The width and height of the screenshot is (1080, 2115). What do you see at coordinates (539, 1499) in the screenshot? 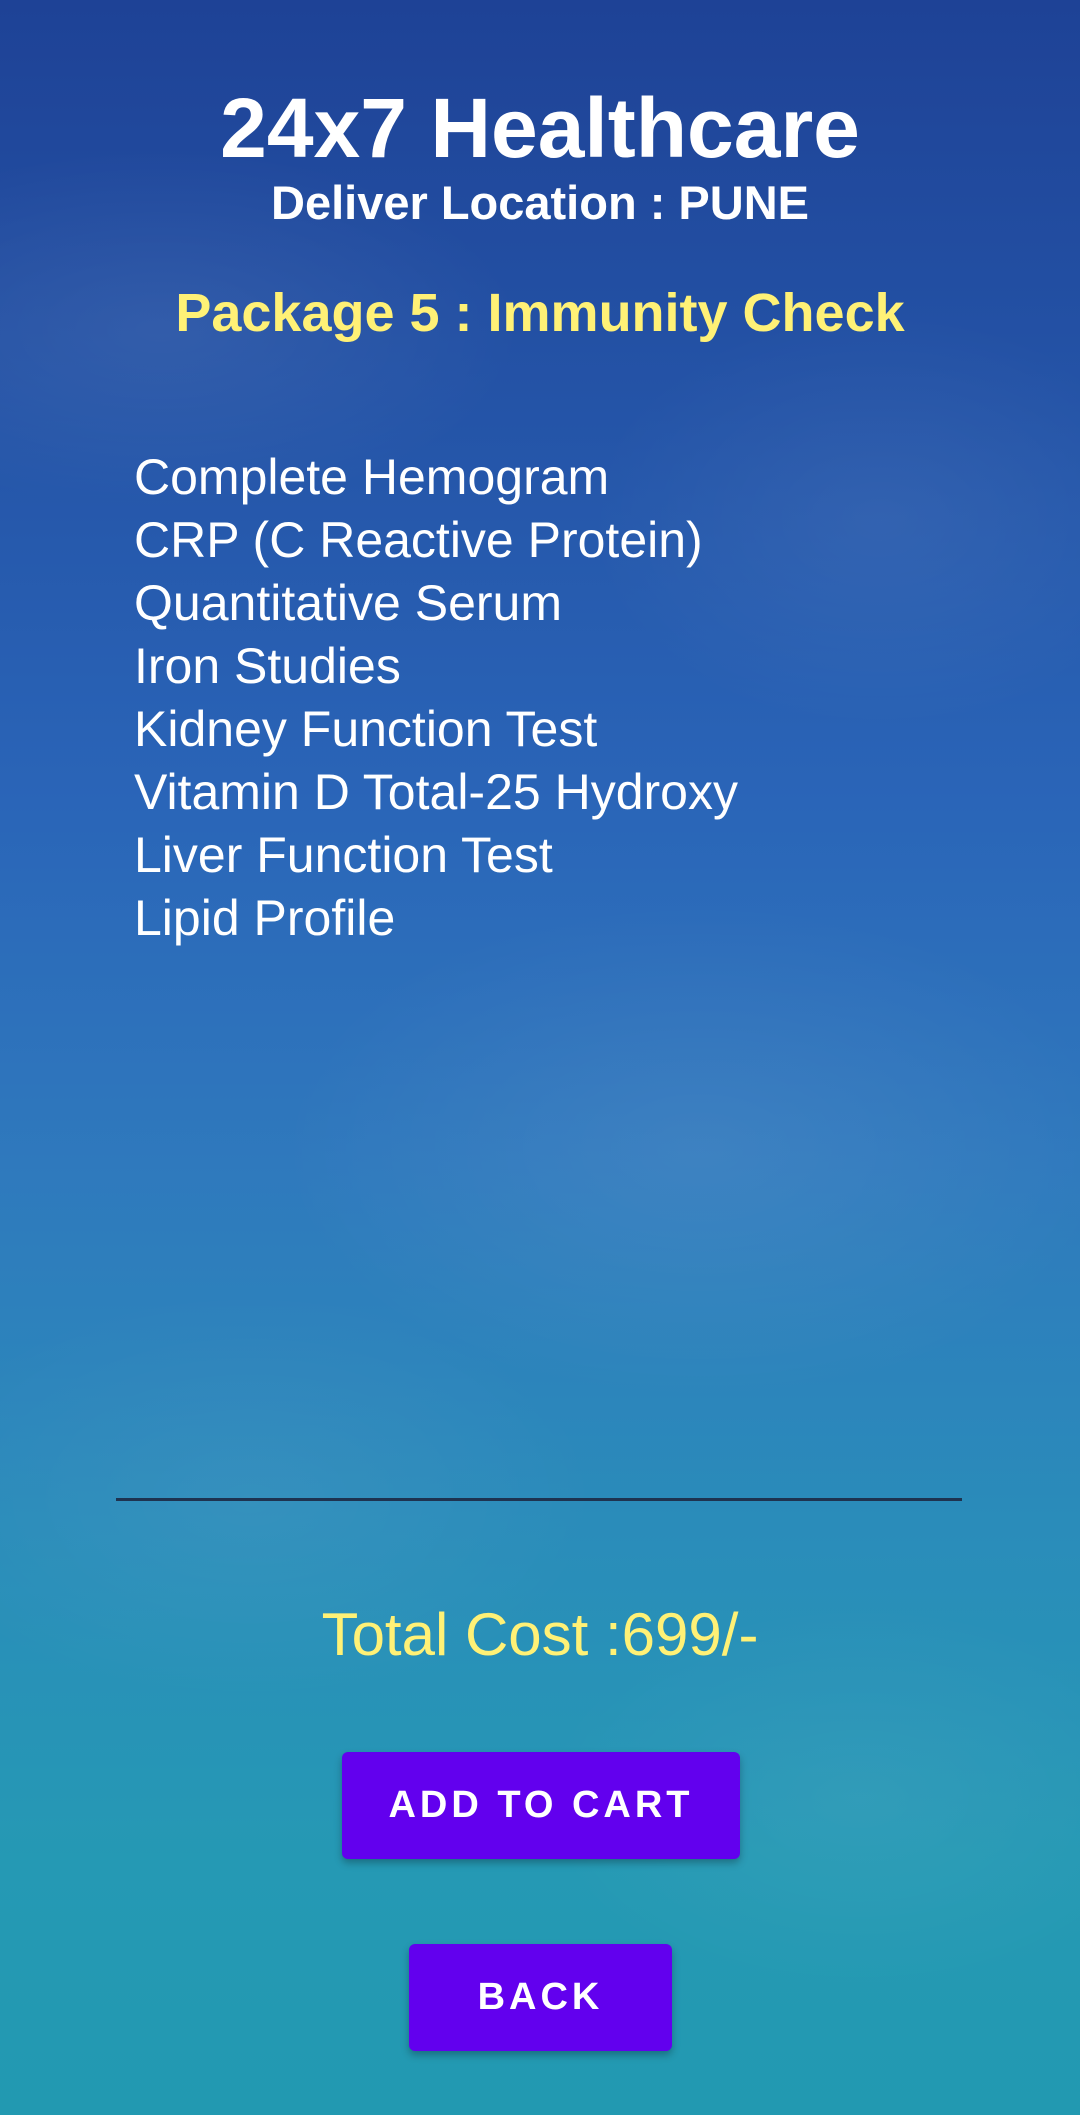
I see `divider` at bounding box center [539, 1499].